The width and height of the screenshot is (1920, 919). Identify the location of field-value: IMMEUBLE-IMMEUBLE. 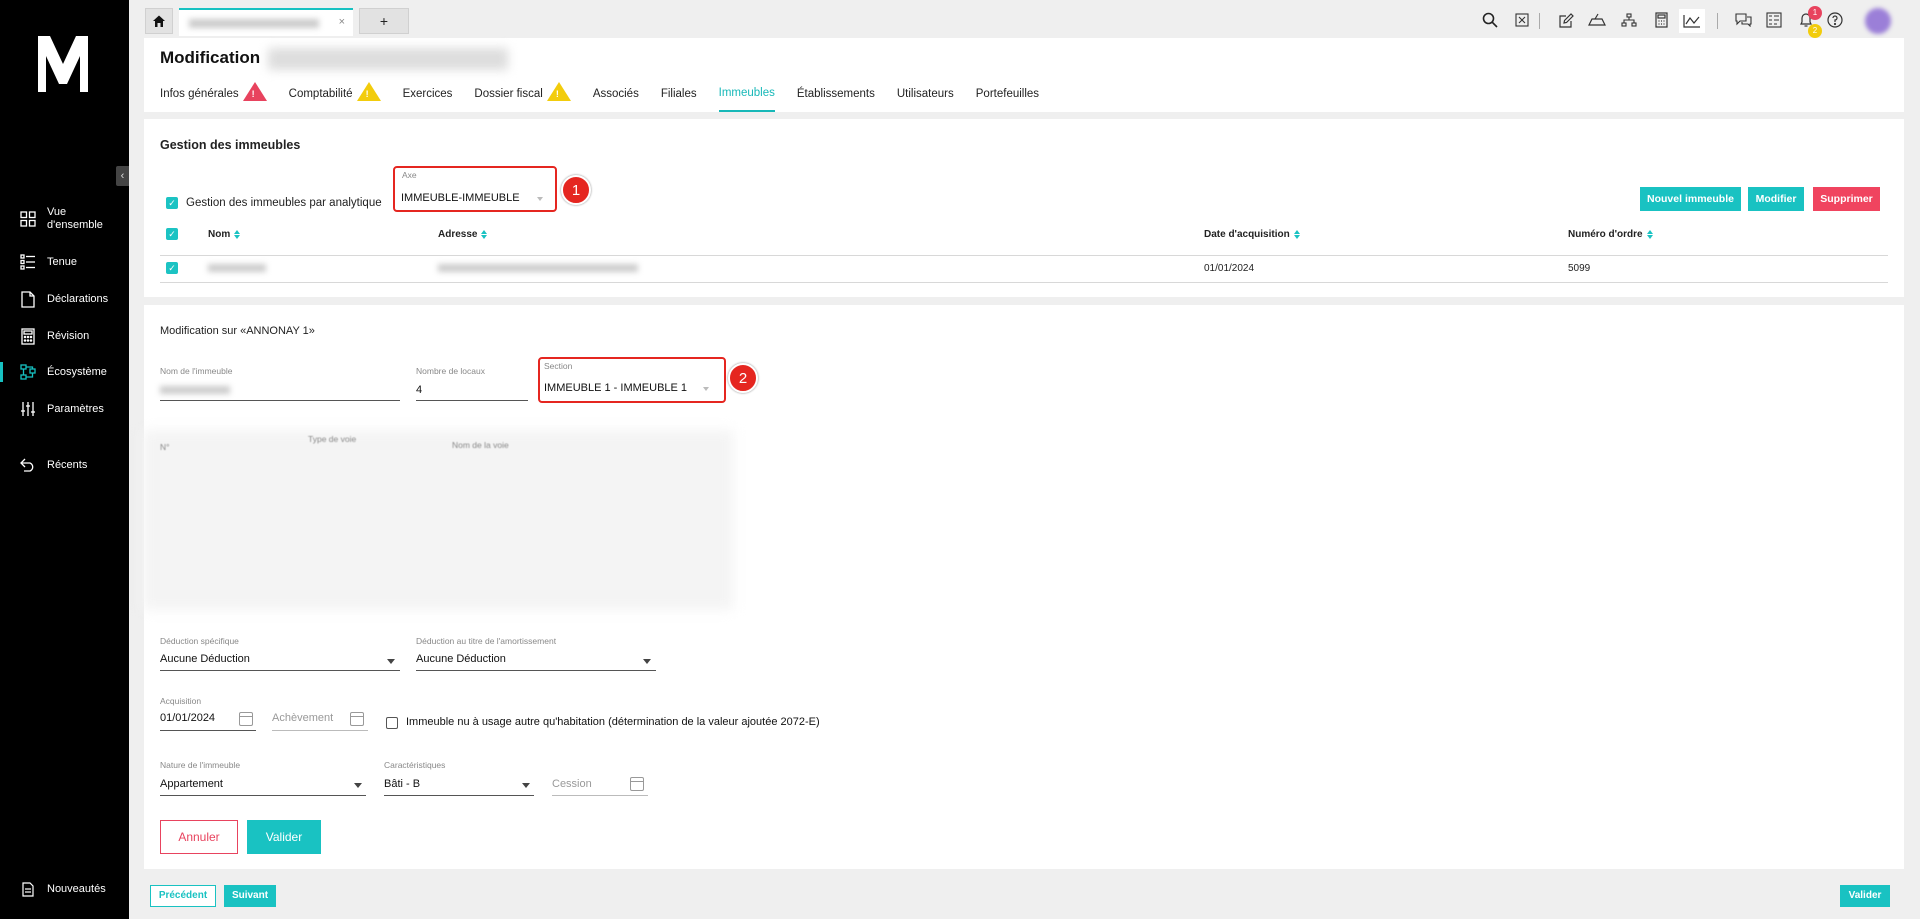
(460, 198).